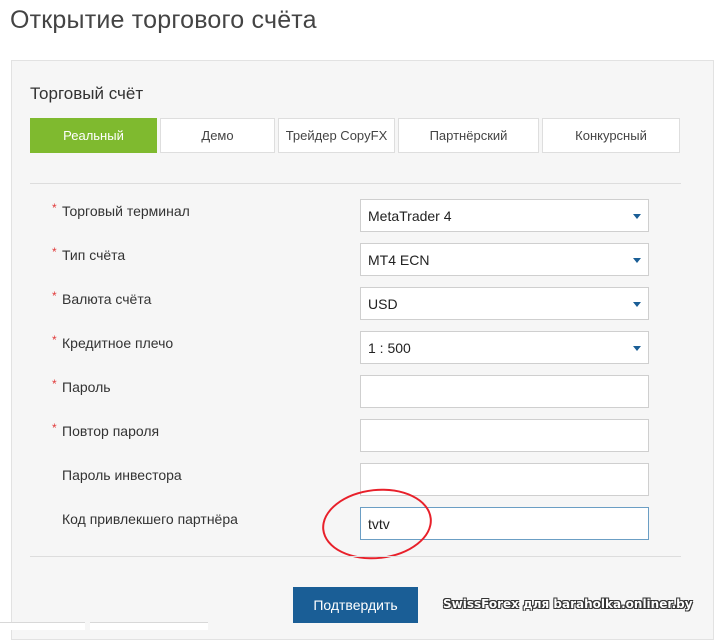  Describe the element at coordinates (504, 303) in the screenshot. I see `currency-select: USD` at that location.